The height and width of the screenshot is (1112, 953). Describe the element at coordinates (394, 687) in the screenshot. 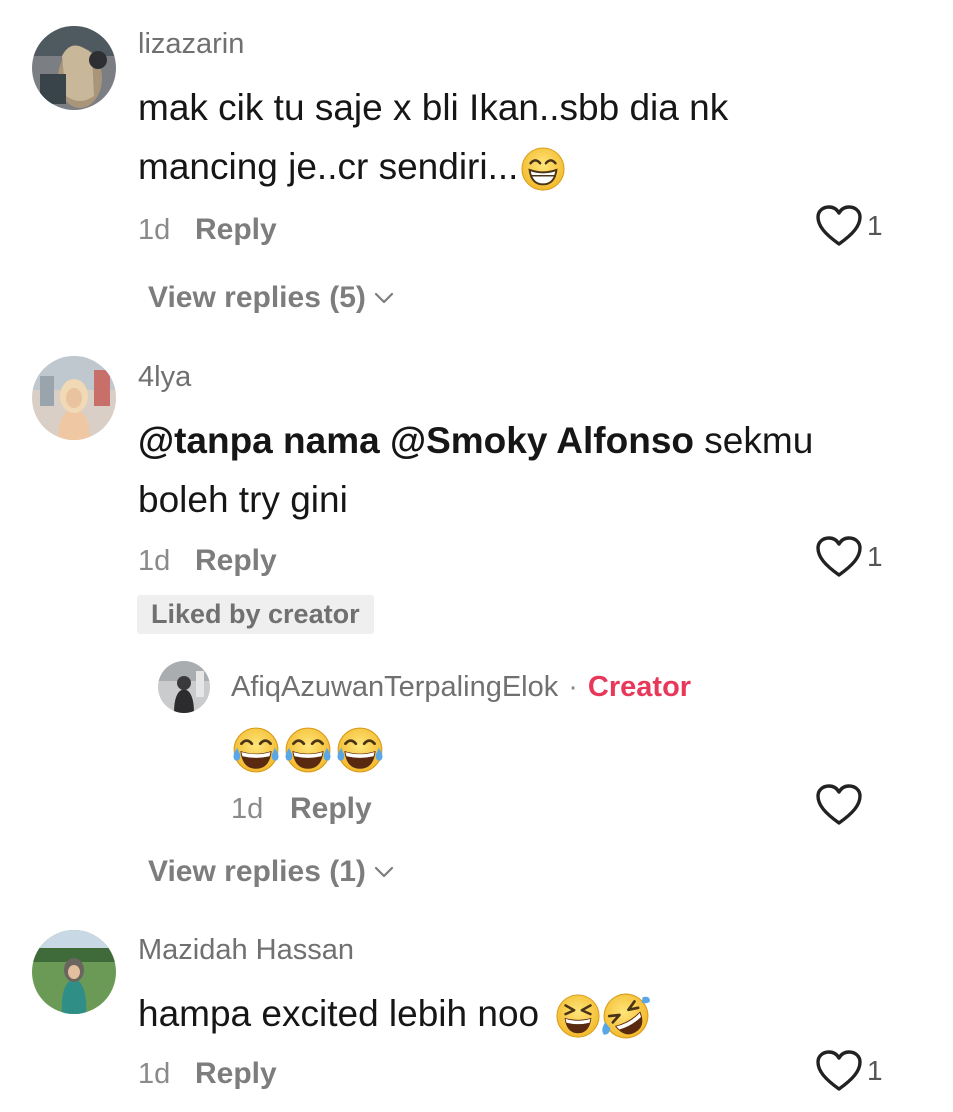

I see `reply-username: AfiqAzuwanTerpalingElok` at that location.